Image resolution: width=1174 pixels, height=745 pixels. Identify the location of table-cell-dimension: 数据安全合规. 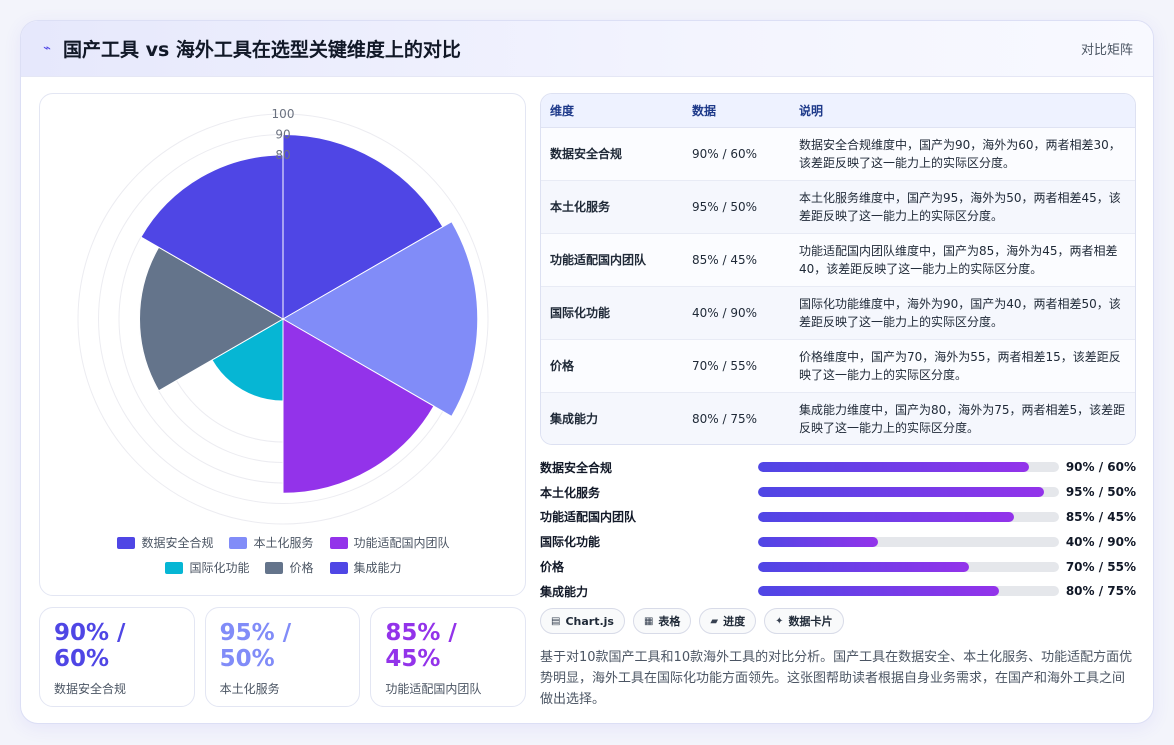
(612, 154).